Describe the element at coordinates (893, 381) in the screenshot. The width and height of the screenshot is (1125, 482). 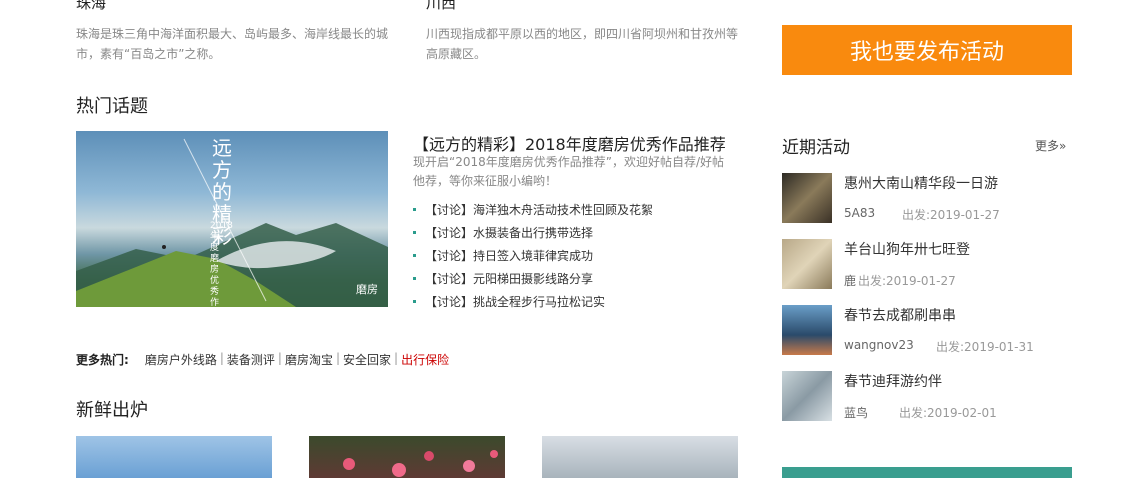
I see `activity-name: 春节迪拜游约伴` at that location.